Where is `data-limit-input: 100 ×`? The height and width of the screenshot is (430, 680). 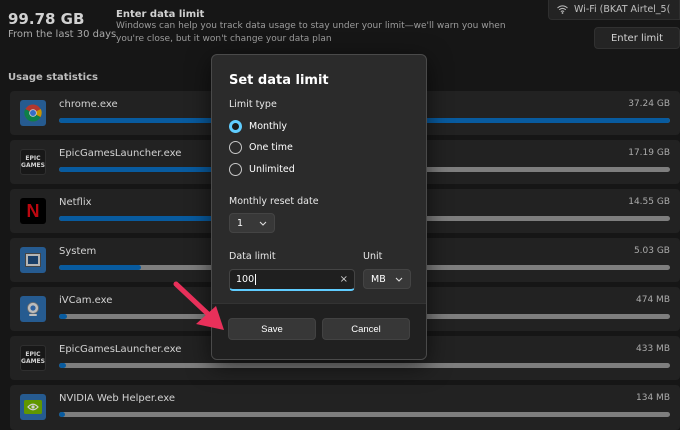 data-limit-input: 100 × is located at coordinates (292, 280).